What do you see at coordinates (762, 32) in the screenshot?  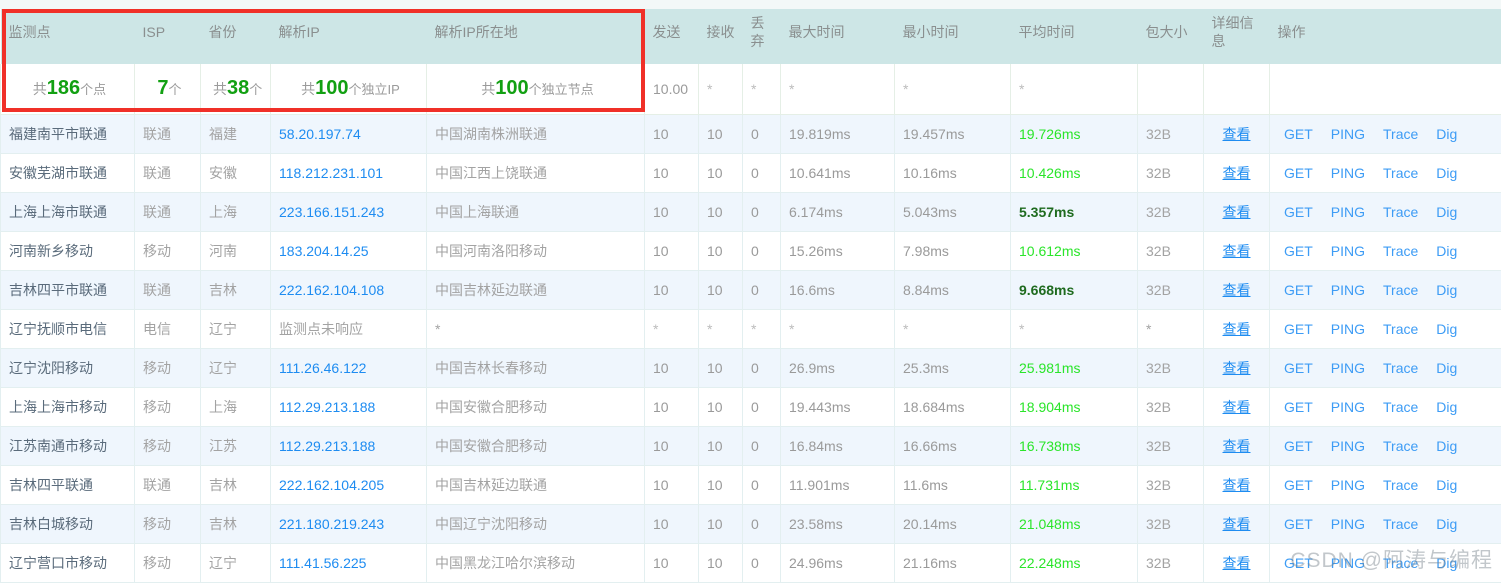 I see `column-header-lost: 丢弃` at bounding box center [762, 32].